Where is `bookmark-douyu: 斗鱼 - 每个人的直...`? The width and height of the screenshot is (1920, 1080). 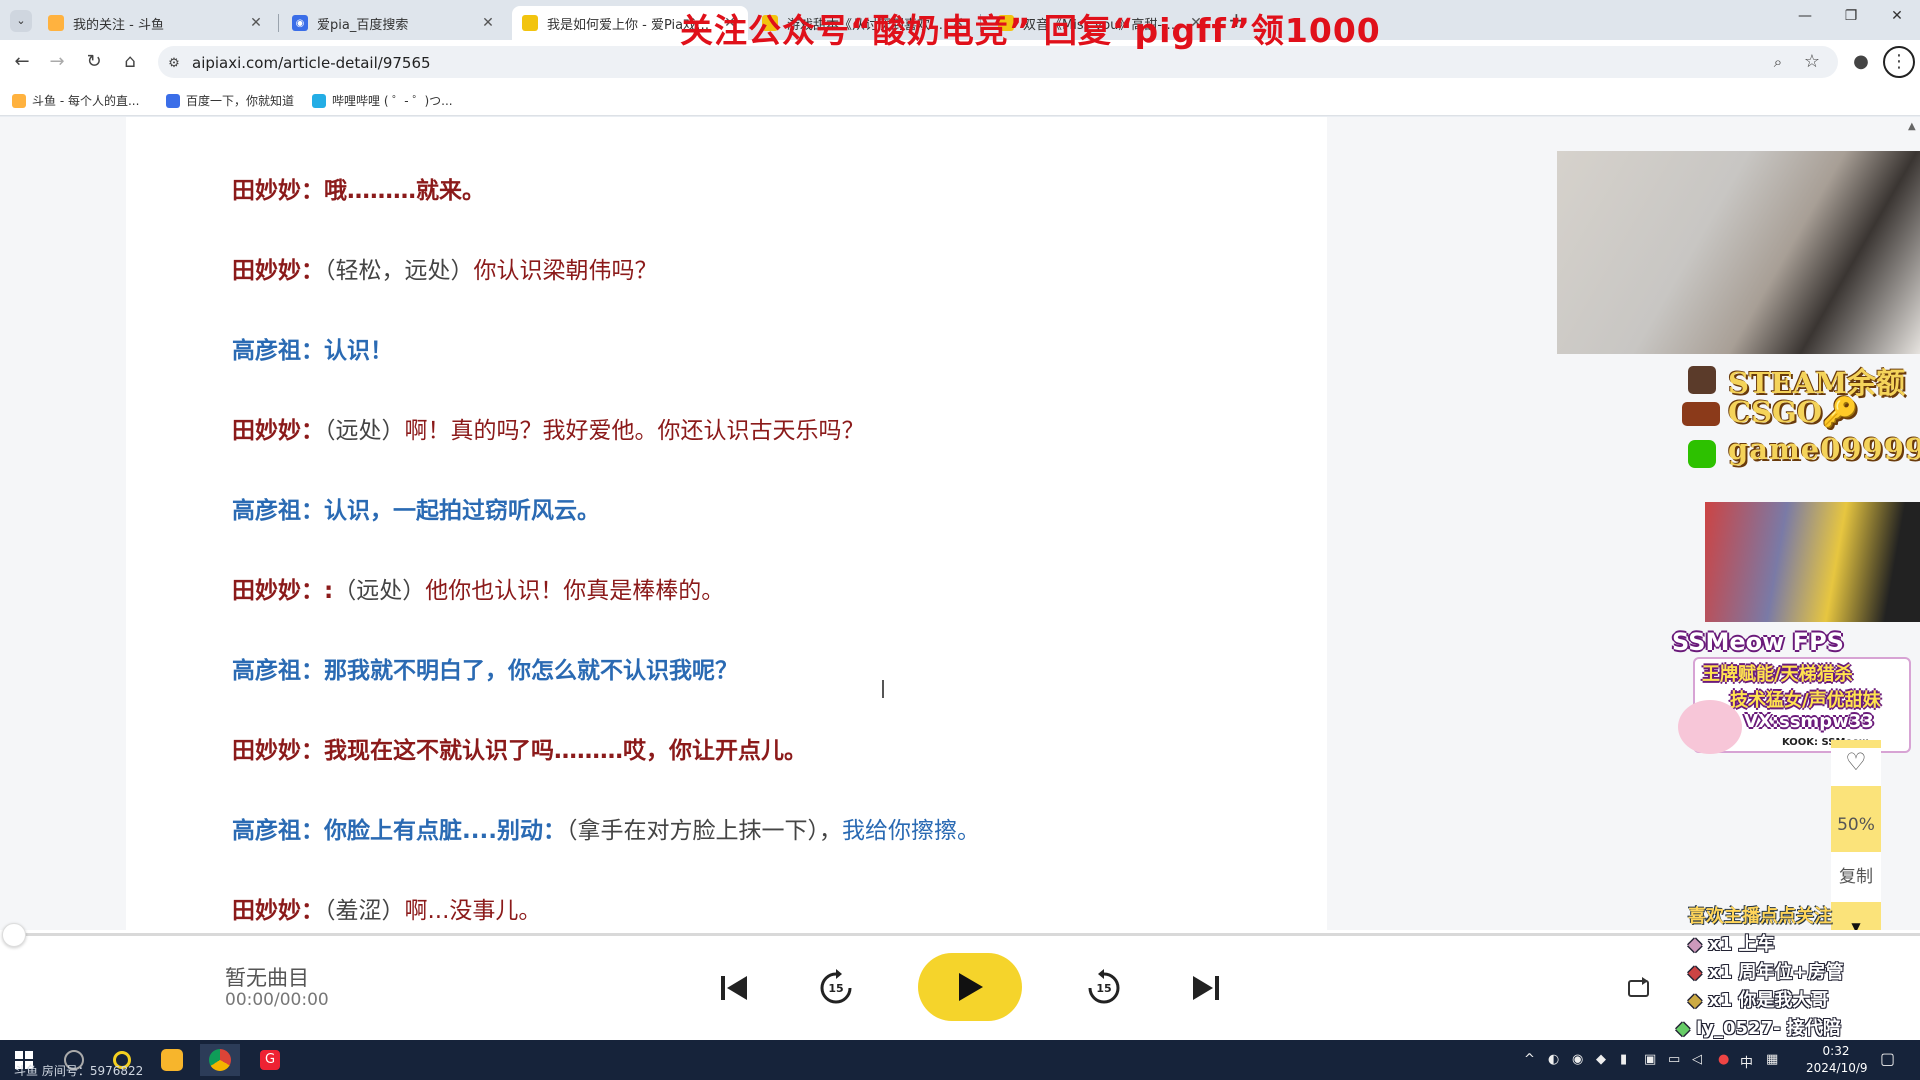 bookmark-douyu: 斗鱼 - 每个人的直... is located at coordinates (75, 100).